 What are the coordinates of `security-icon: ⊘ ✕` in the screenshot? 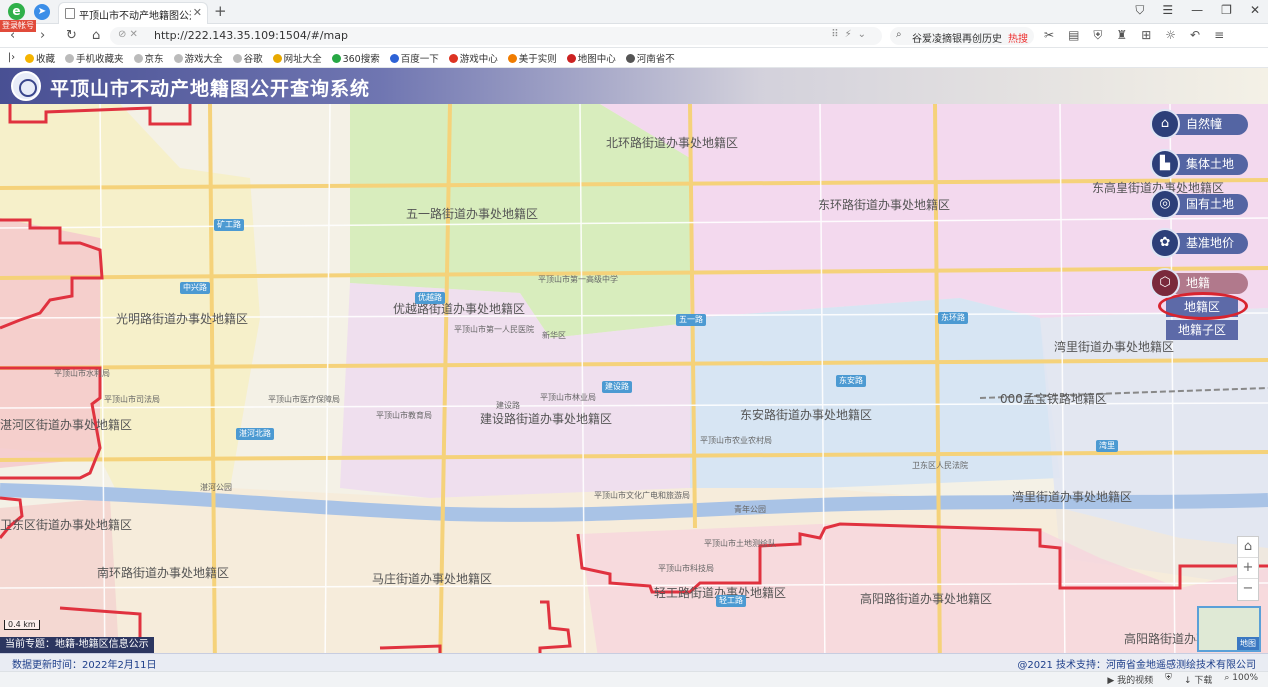 It's located at (128, 34).